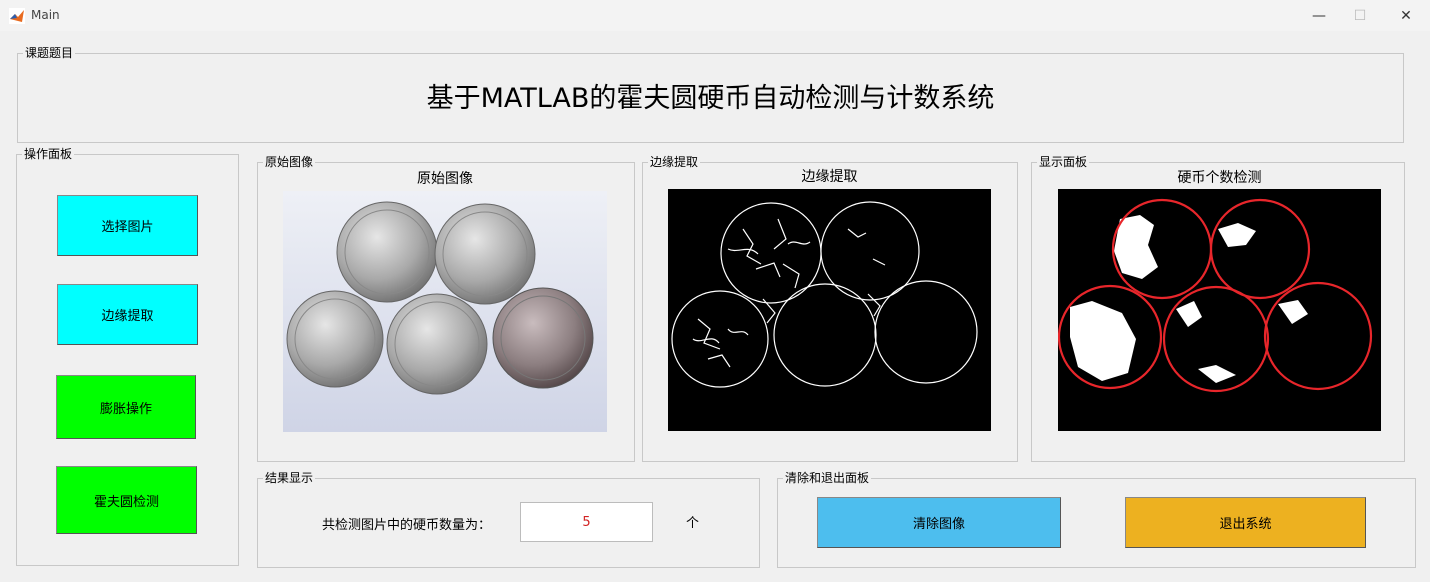 The image size is (1430, 582). Describe the element at coordinates (289, 162) in the screenshot. I see `original-panel-title: 原始图像` at that location.